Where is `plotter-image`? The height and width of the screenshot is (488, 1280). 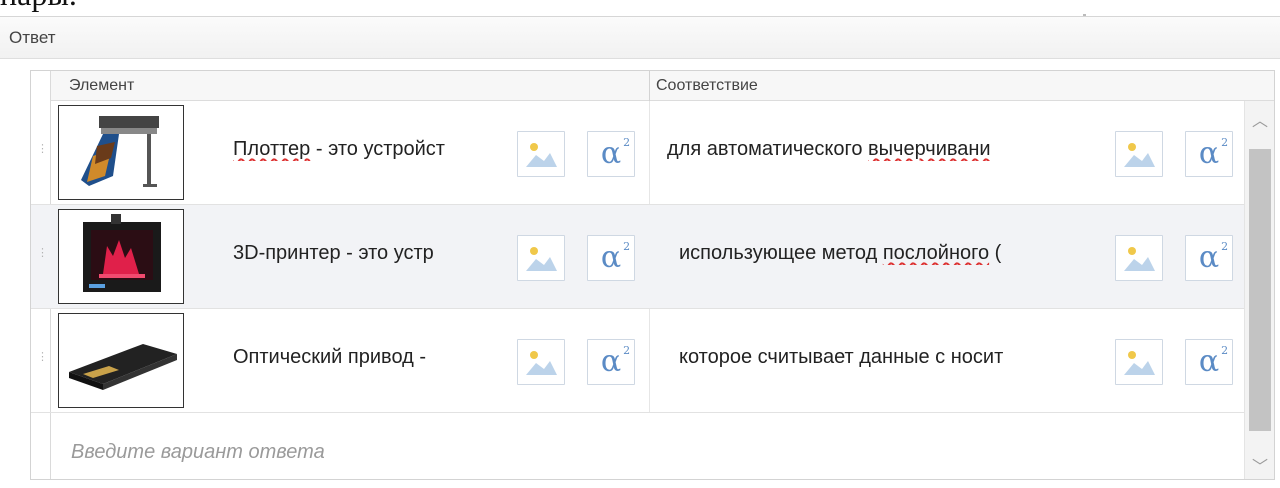
plotter-image is located at coordinates (121, 152).